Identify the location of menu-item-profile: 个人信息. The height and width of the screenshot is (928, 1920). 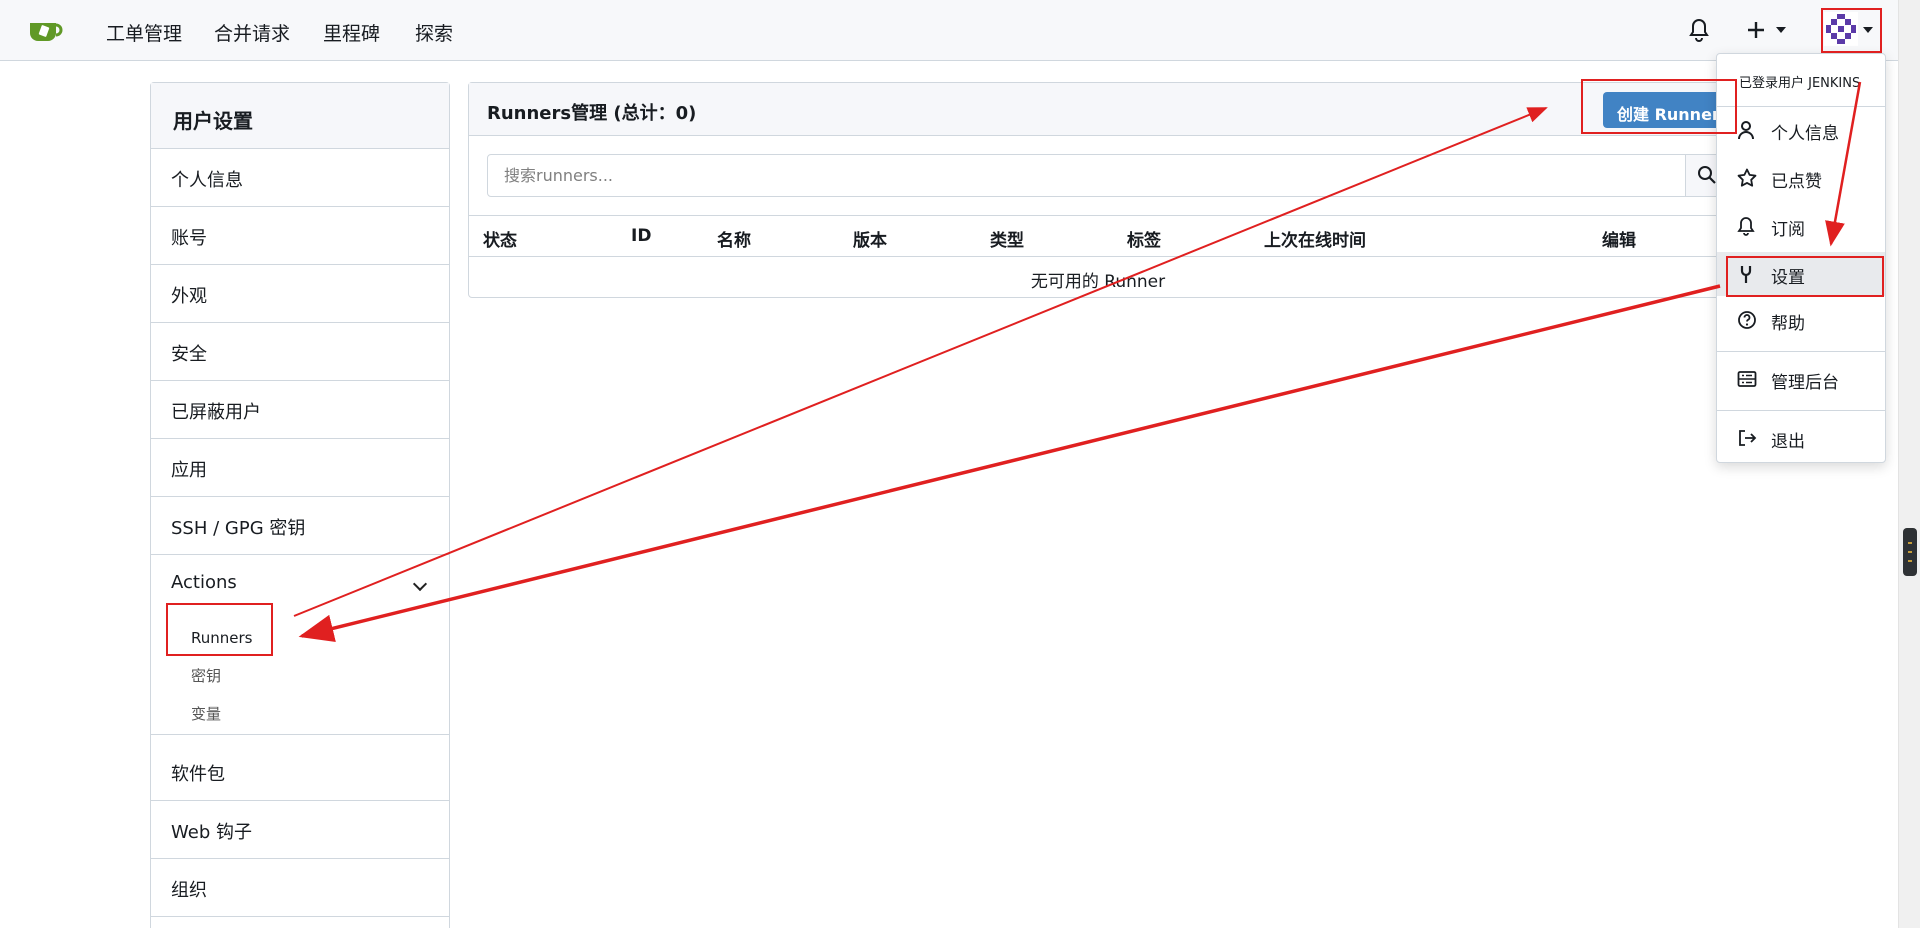
(1801, 130).